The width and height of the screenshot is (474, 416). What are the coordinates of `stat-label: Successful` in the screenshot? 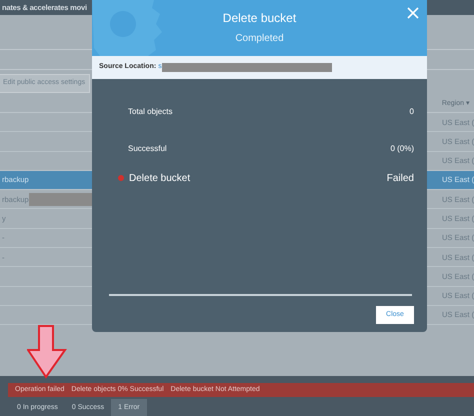 It's located at (147, 149).